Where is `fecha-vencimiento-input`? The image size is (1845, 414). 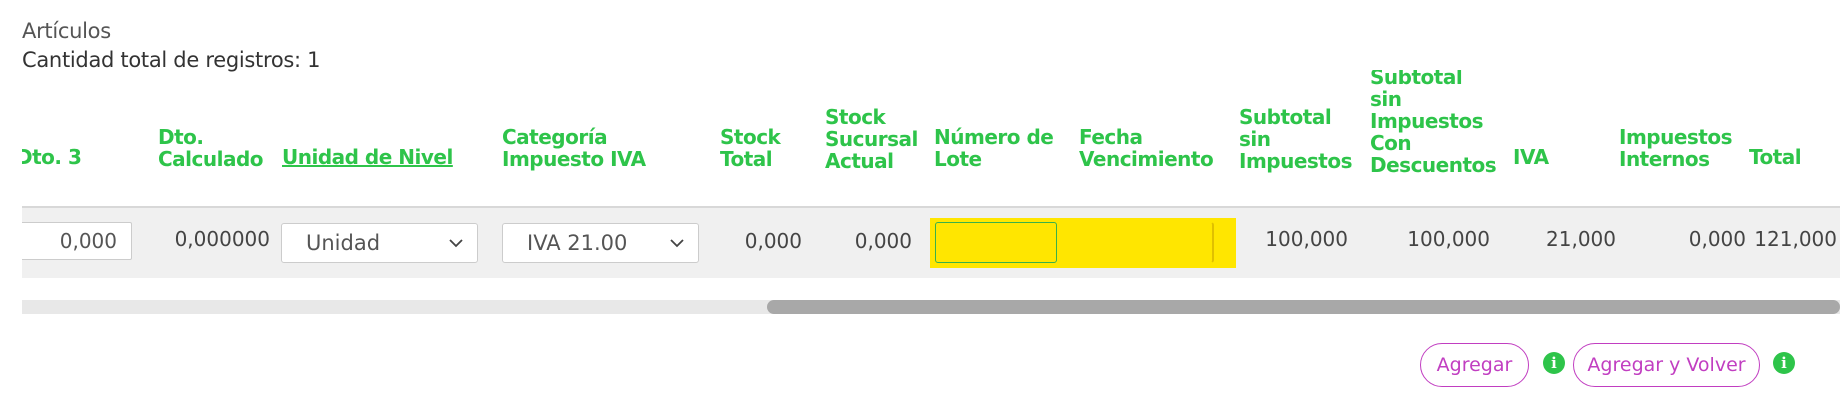 fecha-vencimiento-input is located at coordinates (1146, 242).